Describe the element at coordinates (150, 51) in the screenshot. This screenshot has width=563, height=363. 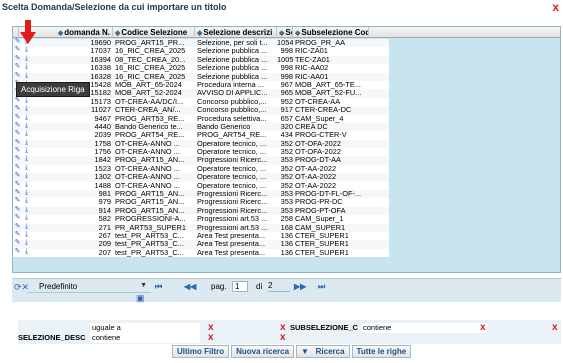
I see `cell-codice: 16_RIC_CREA_2025` at that location.